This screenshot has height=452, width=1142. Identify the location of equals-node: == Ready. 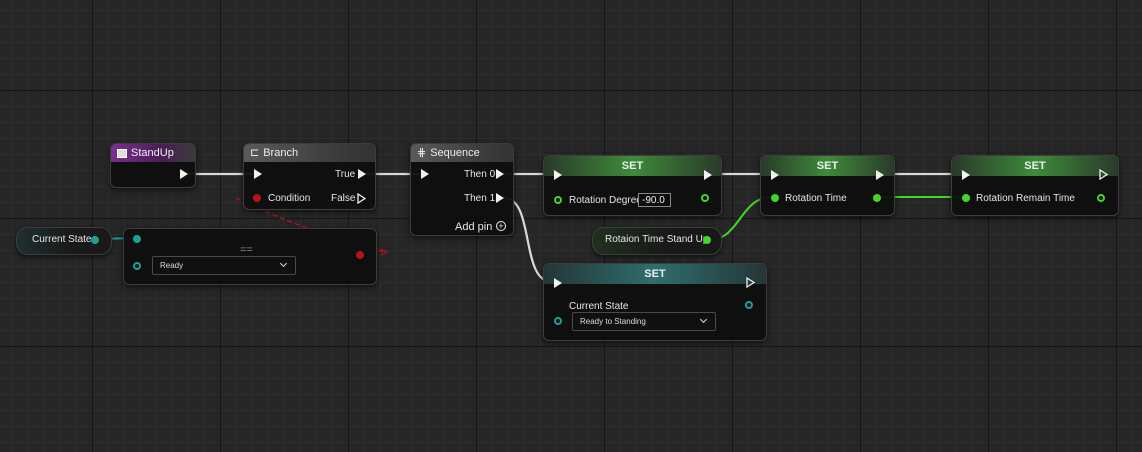
(250, 256).